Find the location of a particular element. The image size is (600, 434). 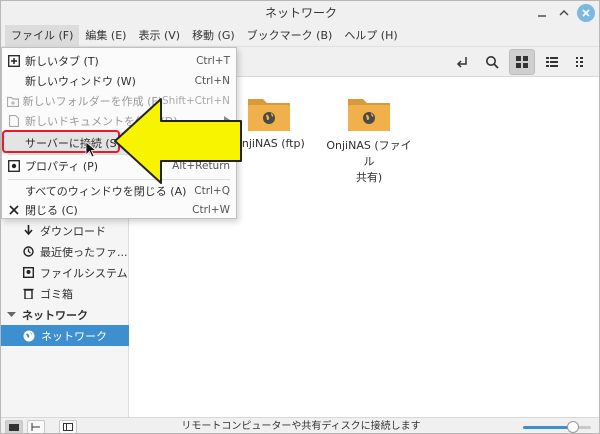

close-x-icon is located at coordinates (14, 210).